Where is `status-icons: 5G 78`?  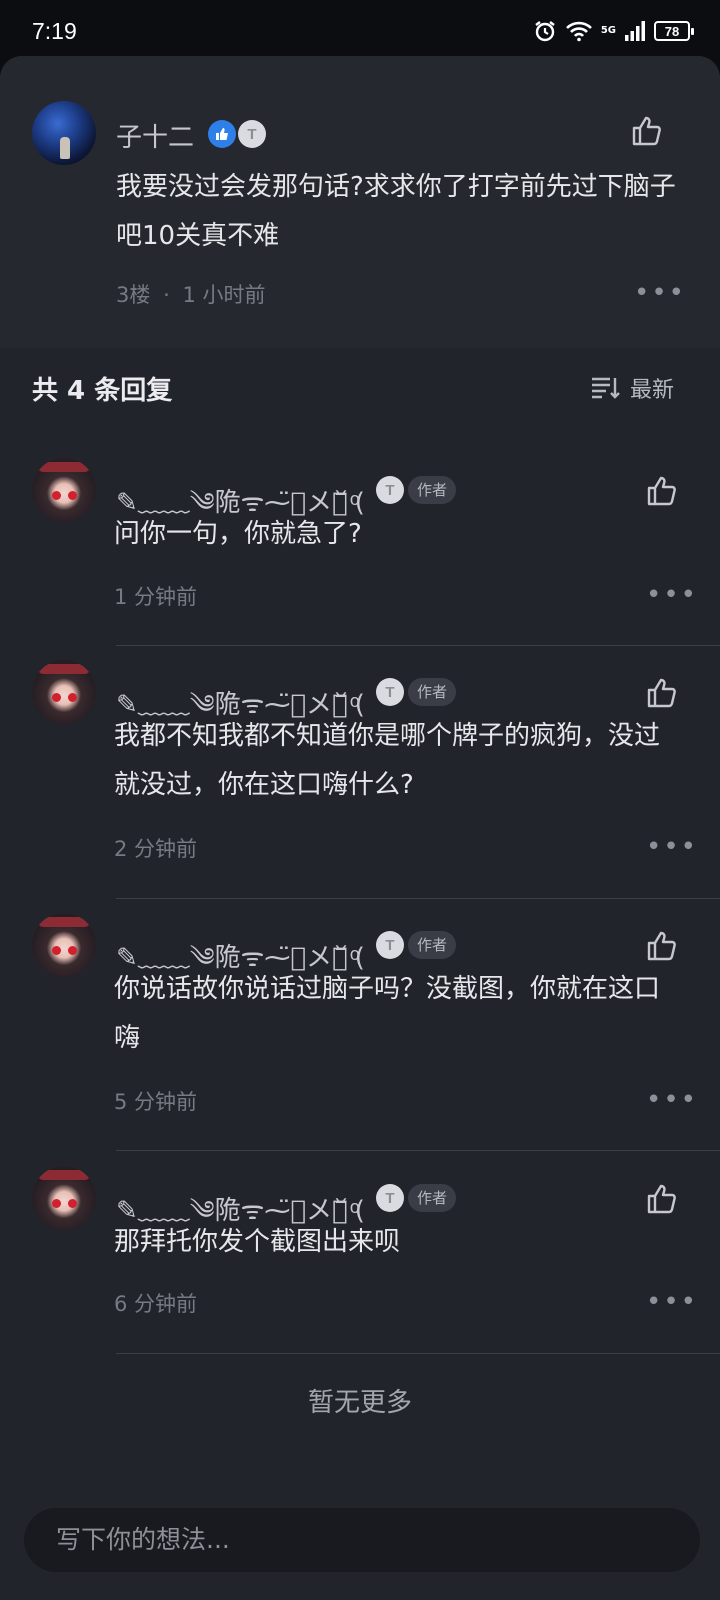 status-icons: 5G 78 is located at coordinates (613, 31).